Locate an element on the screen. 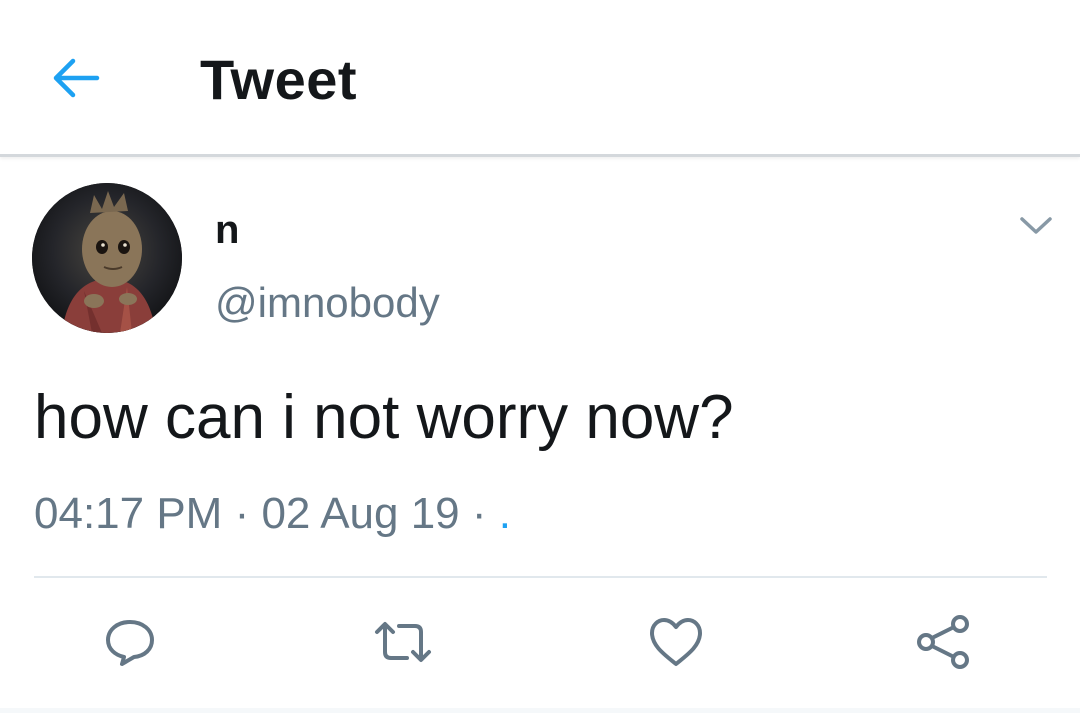 Image resolution: width=1080 pixels, height=713 pixels. groot-avatar is located at coordinates (107, 258).